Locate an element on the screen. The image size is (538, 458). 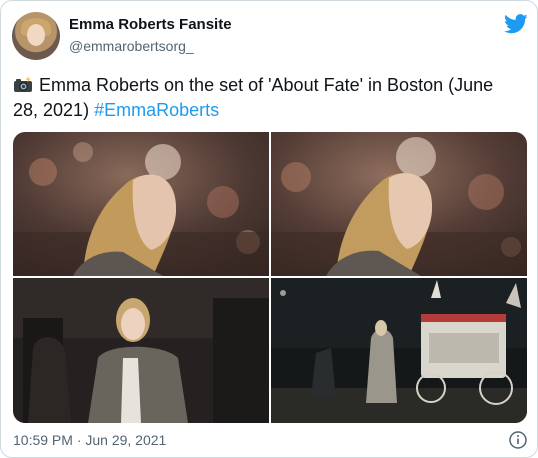
avatar is located at coordinates (36, 36).